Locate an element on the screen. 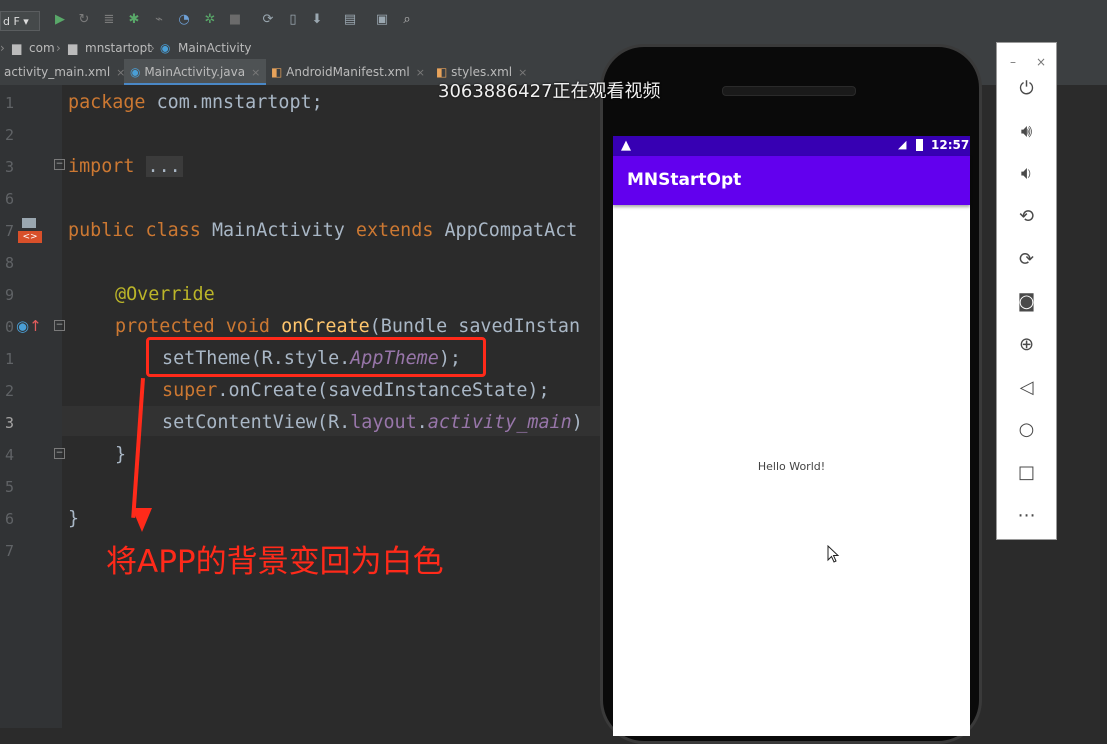 The height and width of the screenshot is (744, 1107). keyword: public class is located at coordinates (134, 230).